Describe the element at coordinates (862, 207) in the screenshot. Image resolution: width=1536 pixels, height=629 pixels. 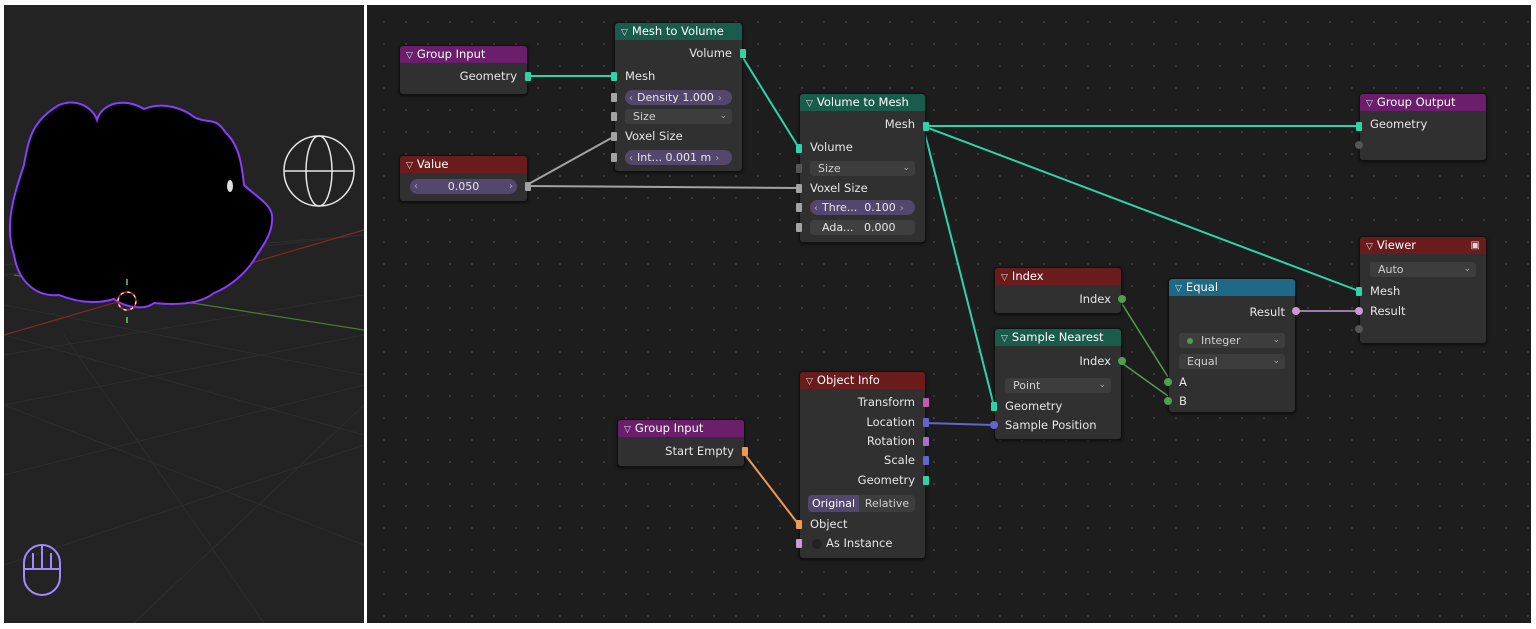
I see `threshold-field: ‹ Thre... 0.100 ›` at that location.